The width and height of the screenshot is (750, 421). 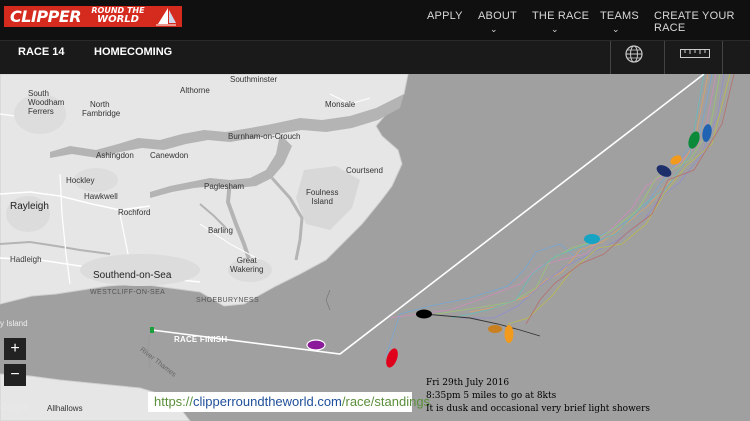 I want to click on note-status: 8:35pm 5 miles to go at 8kts, so click(x=491, y=396).